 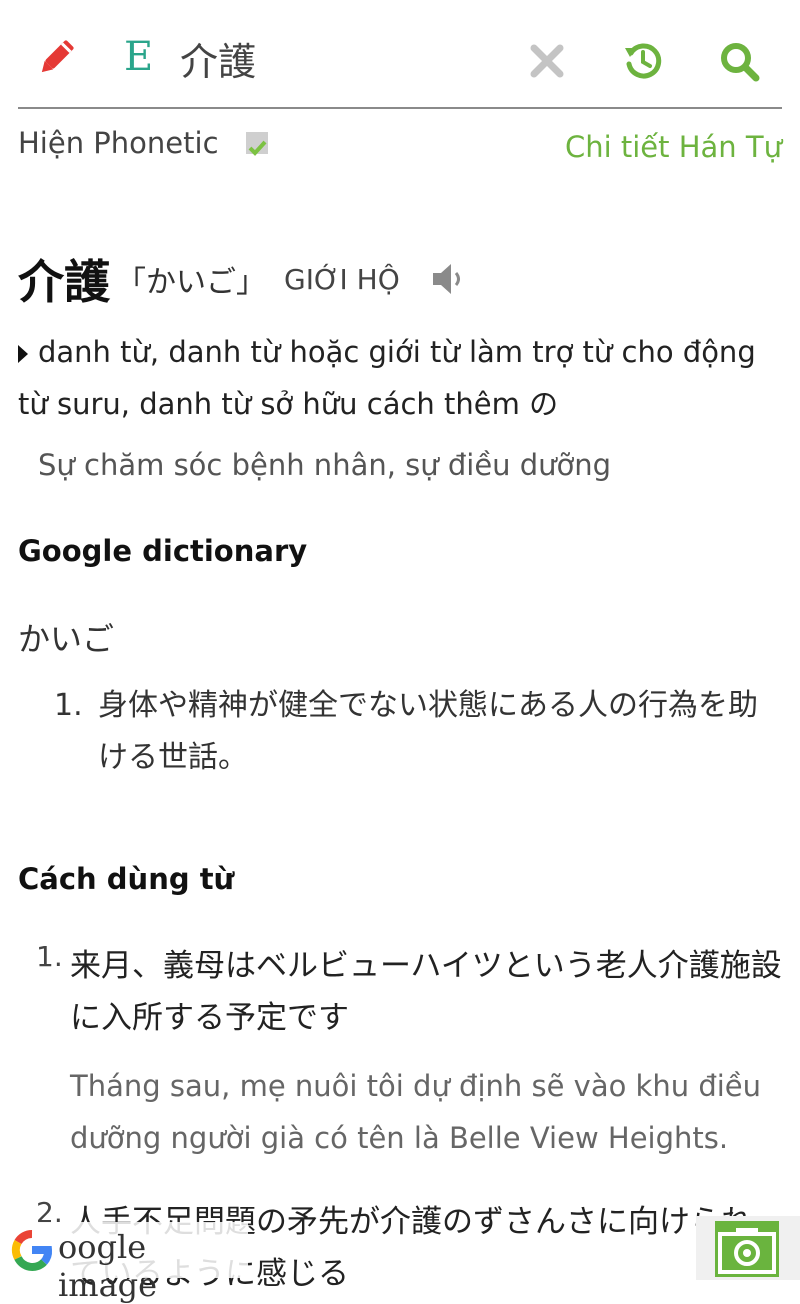 I want to click on google-dictionary-reading: かいご, so click(x=66, y=639).